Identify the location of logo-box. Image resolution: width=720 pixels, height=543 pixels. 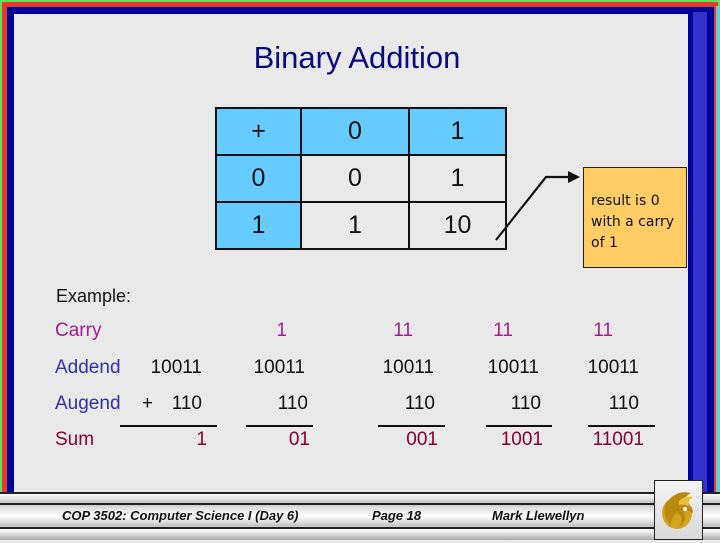
(678, 510).